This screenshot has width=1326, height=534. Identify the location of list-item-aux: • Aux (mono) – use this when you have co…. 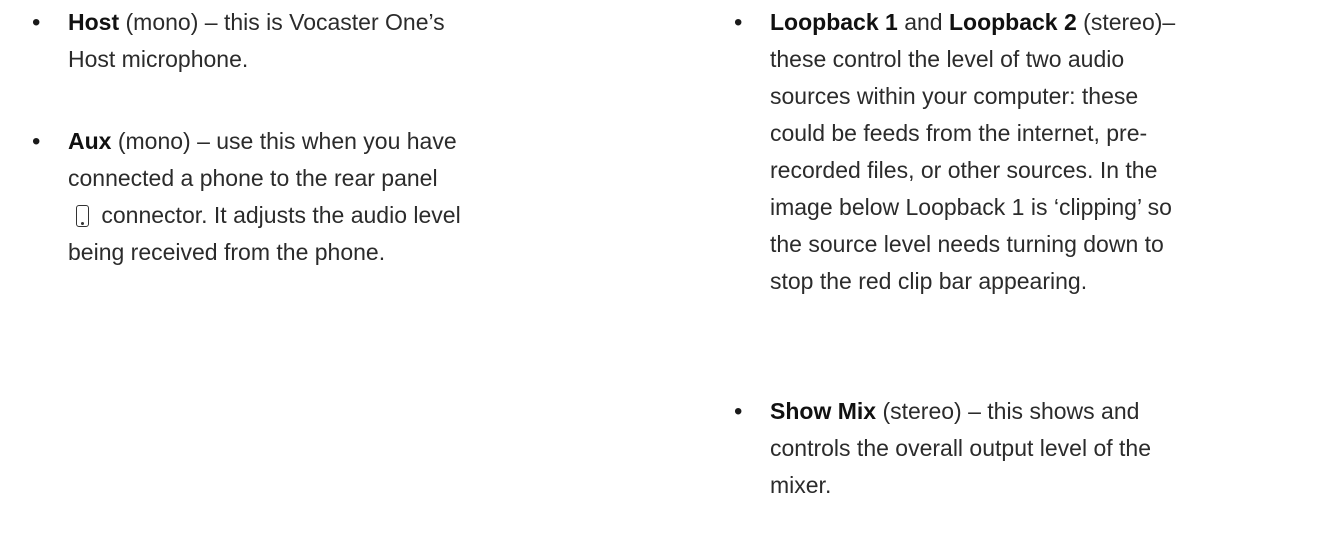
(246, 197).